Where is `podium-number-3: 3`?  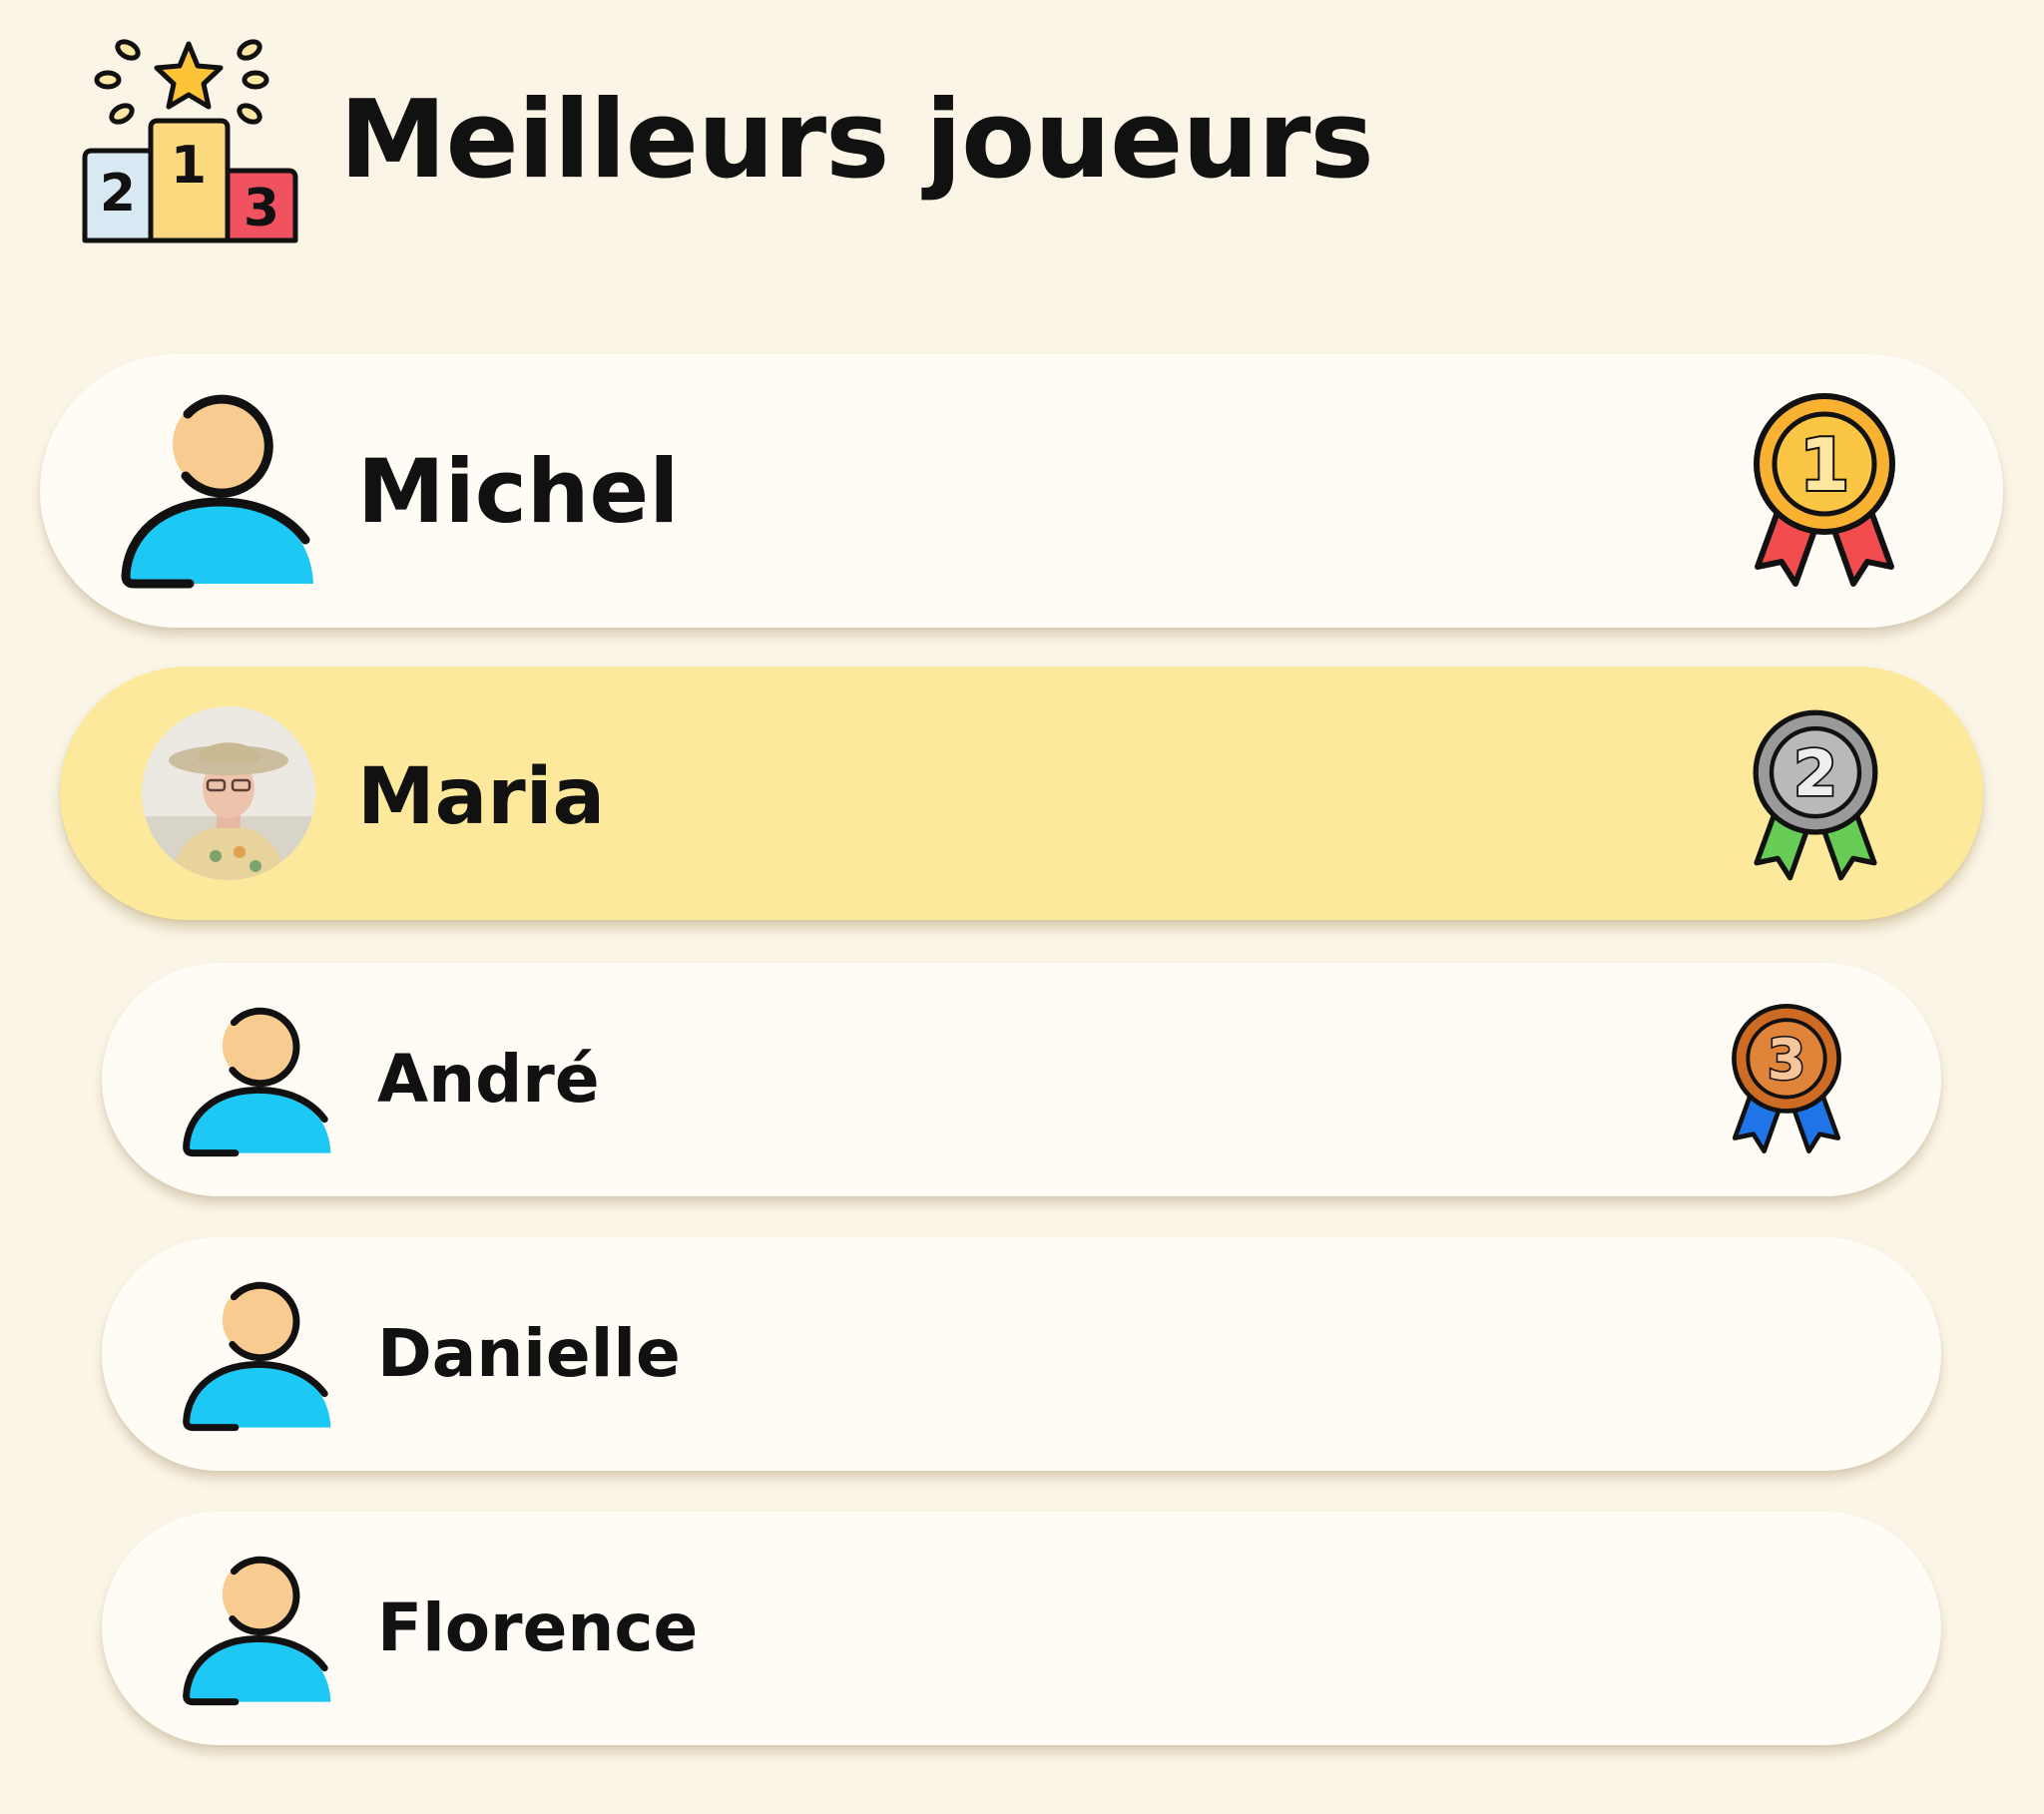
podium-number-3: 3 is located at coordinates (261, 209).